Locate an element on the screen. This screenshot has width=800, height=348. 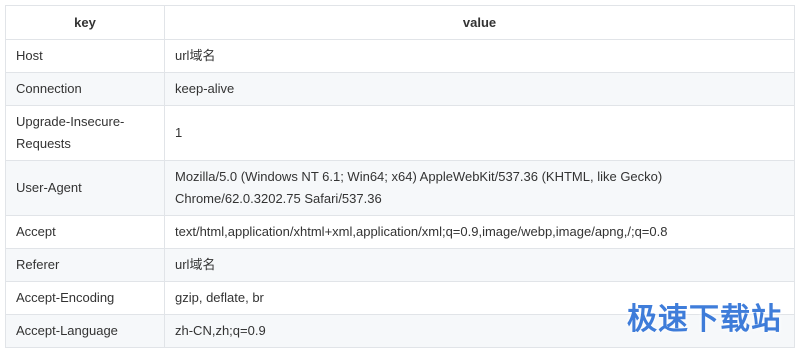
table-row: Host url域名 is located at coordinates (400, 56).